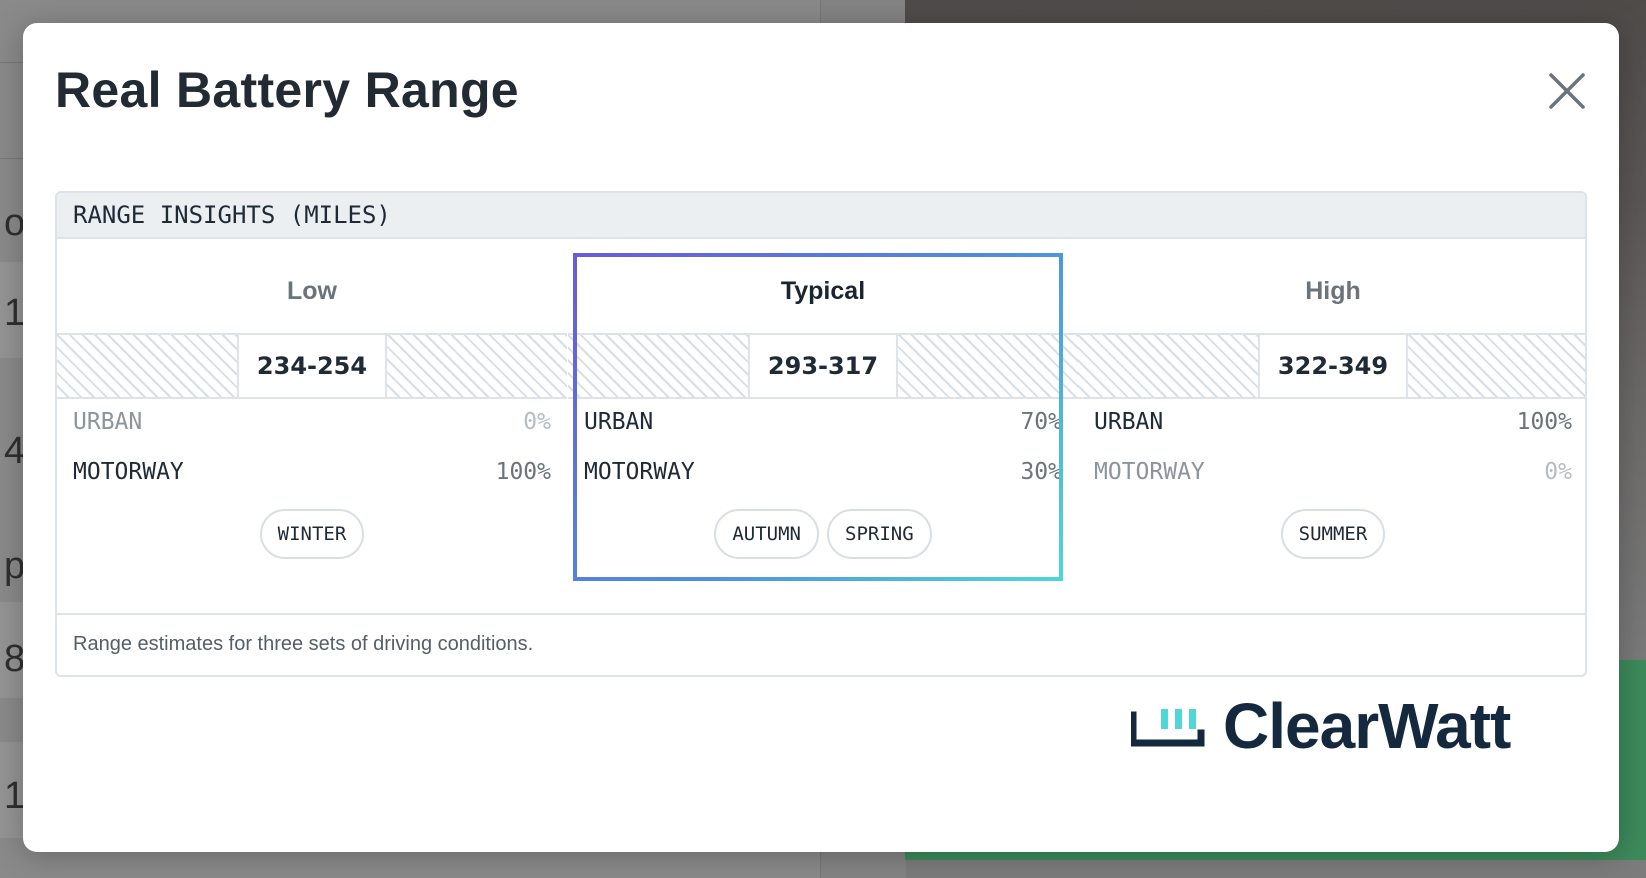  Describe the element at coordinates (823, 472) in the screenshot. I see `motorway-row: MOTORWAY 30%` at that location.